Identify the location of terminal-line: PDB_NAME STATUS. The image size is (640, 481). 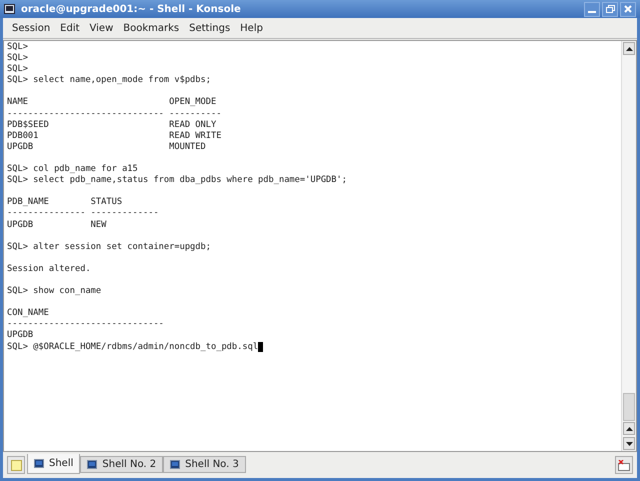
(64, 202).